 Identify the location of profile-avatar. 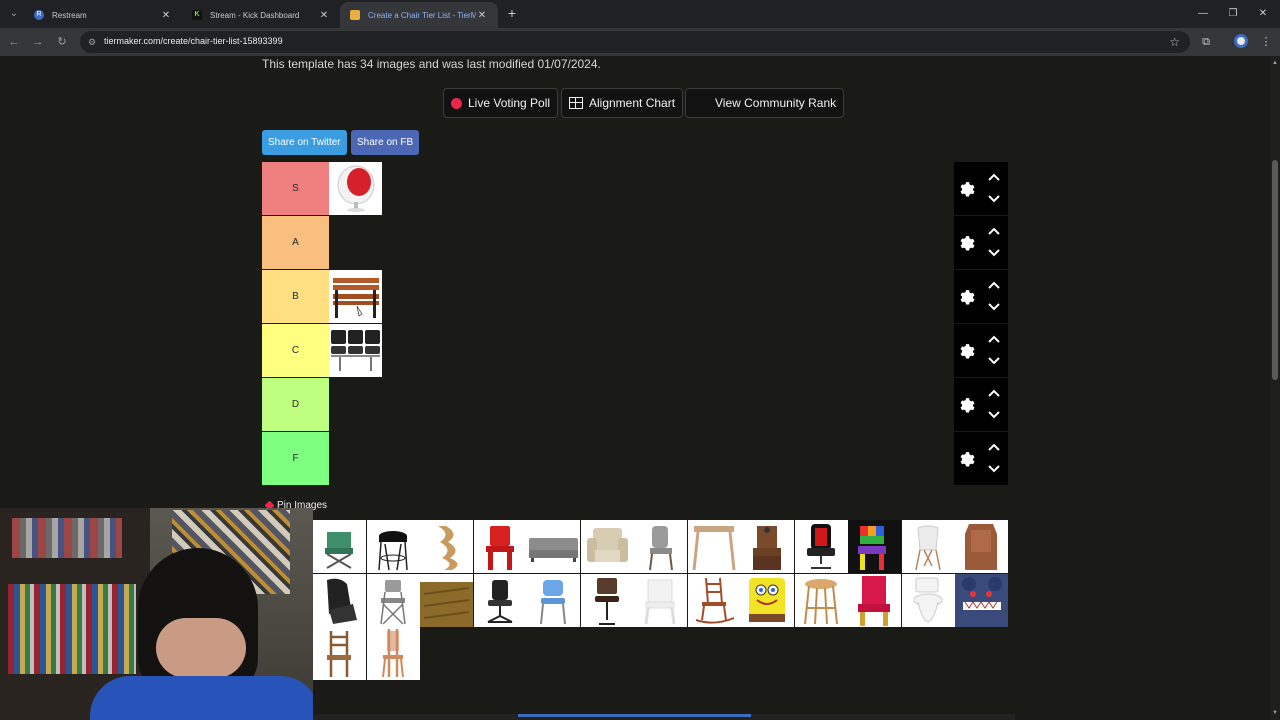
(1241, 41).